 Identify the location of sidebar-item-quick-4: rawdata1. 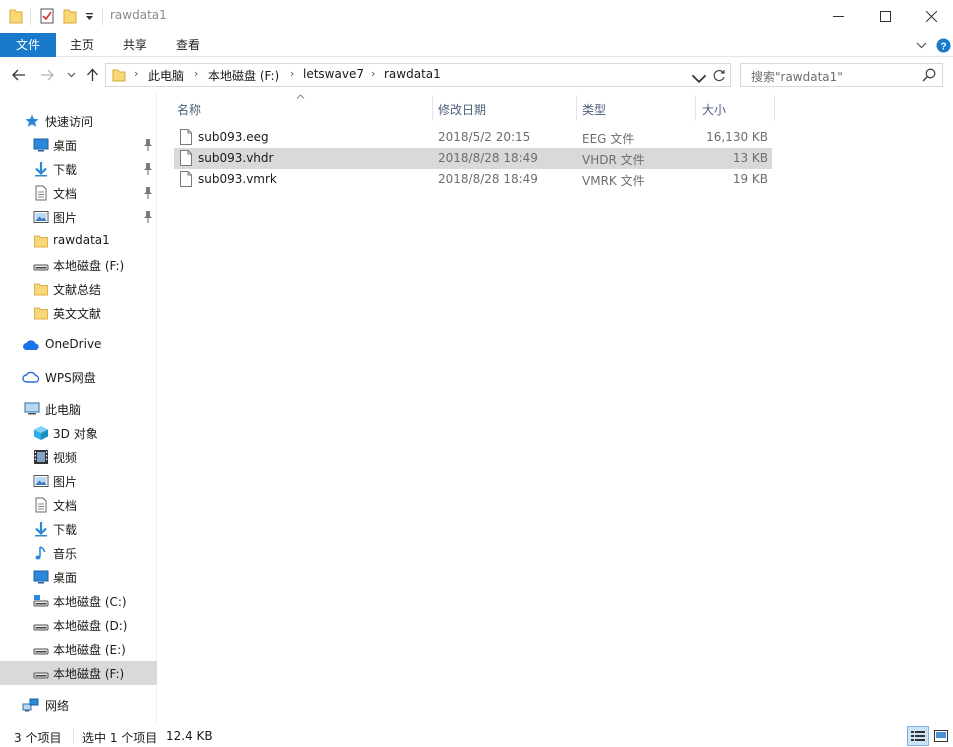
(78, 241).